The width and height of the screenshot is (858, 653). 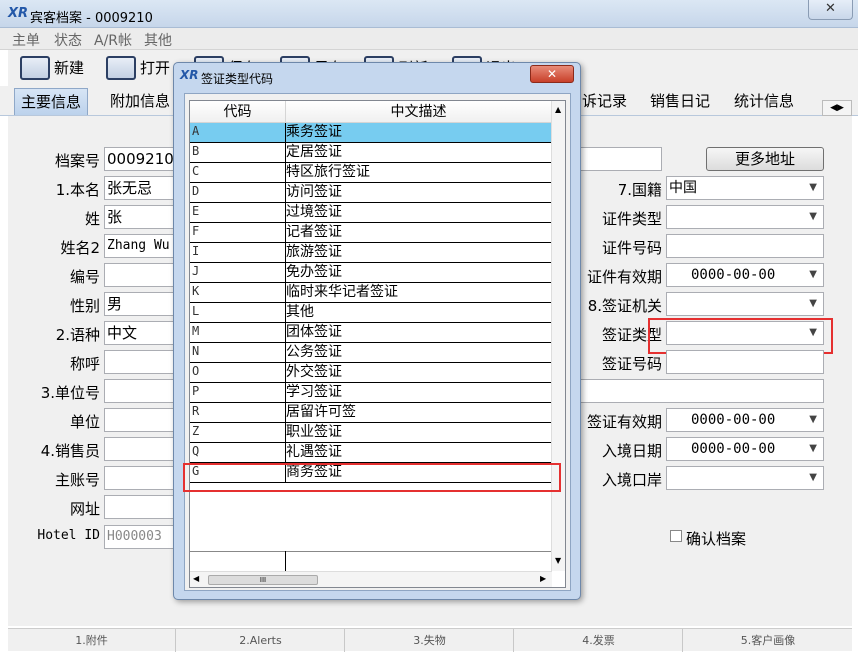 I want to click on grid-row: C 特区旅行签证, so click(x=371, y=173).